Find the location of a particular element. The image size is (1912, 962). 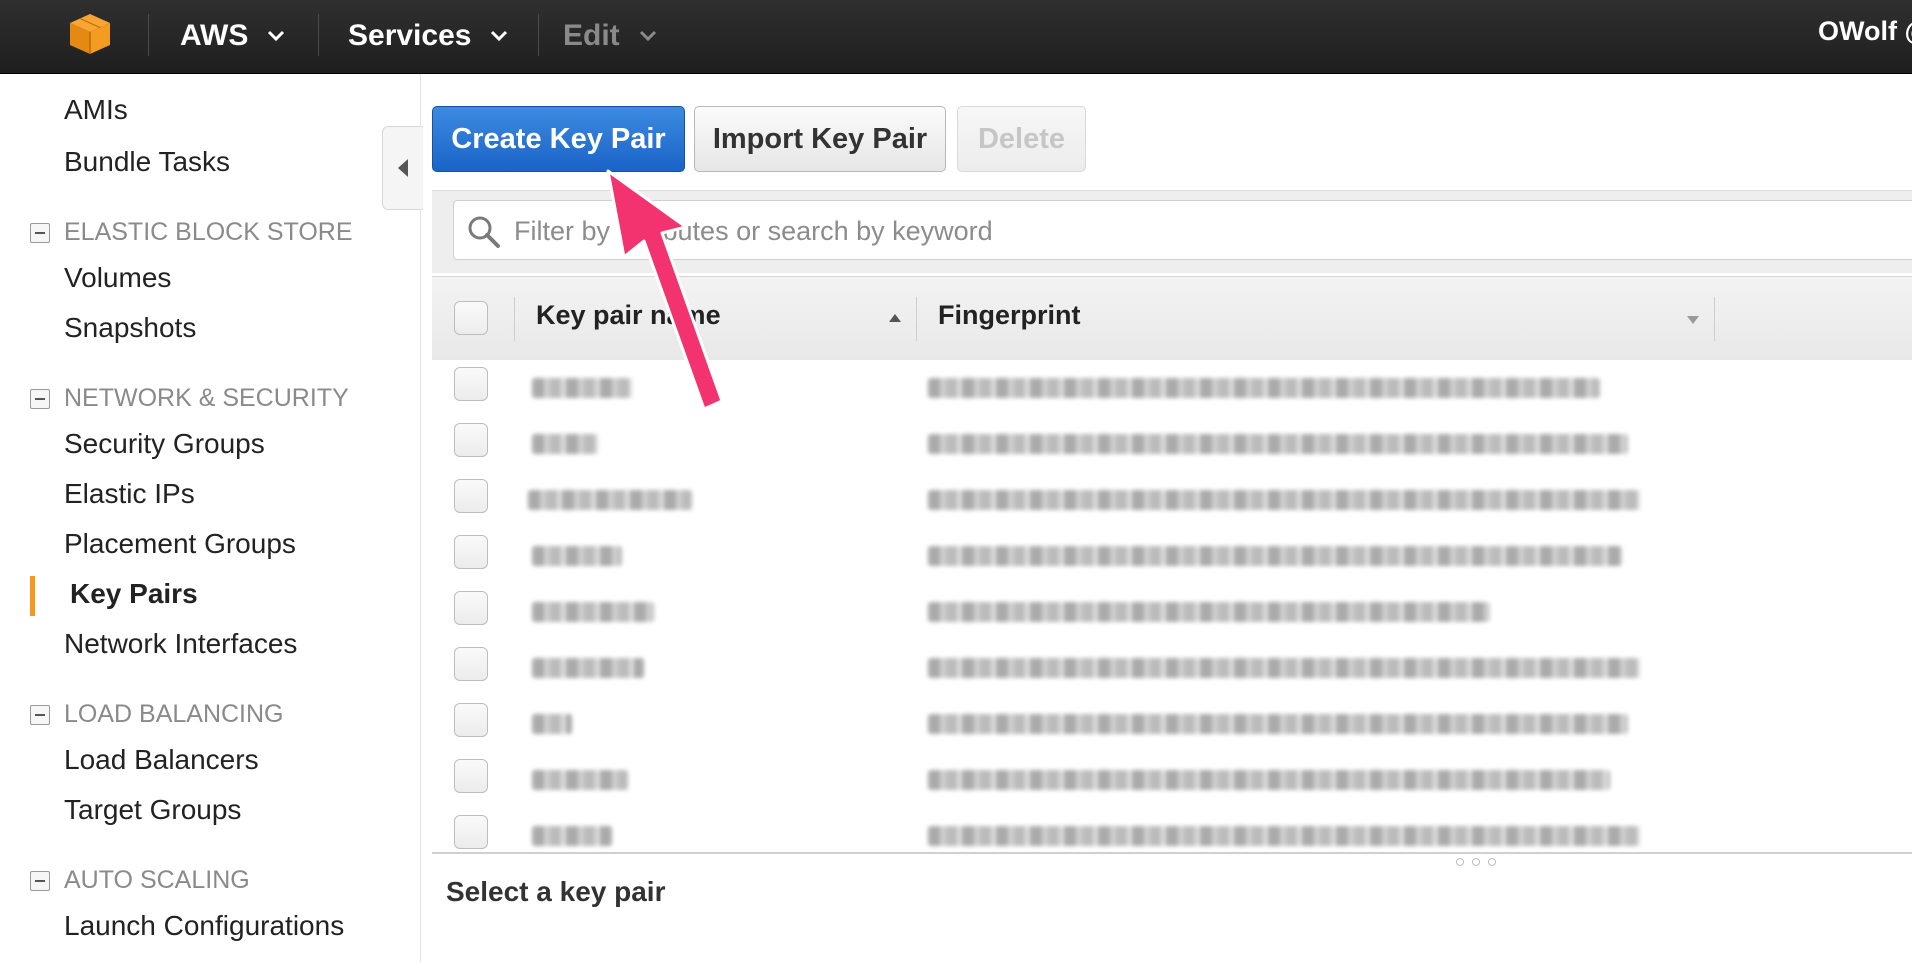

section-elastic-block-store: ELASTIC BLOCK STORE is located at coordinates (191, 232).